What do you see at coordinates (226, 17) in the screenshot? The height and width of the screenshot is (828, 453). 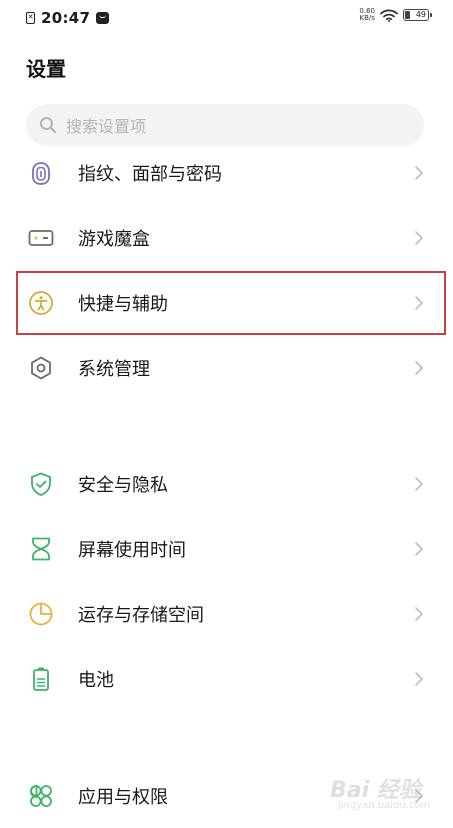 I see `status-bar: ✕ 20:47 0.60 KB/s 49` at bounding box center [226, 17].